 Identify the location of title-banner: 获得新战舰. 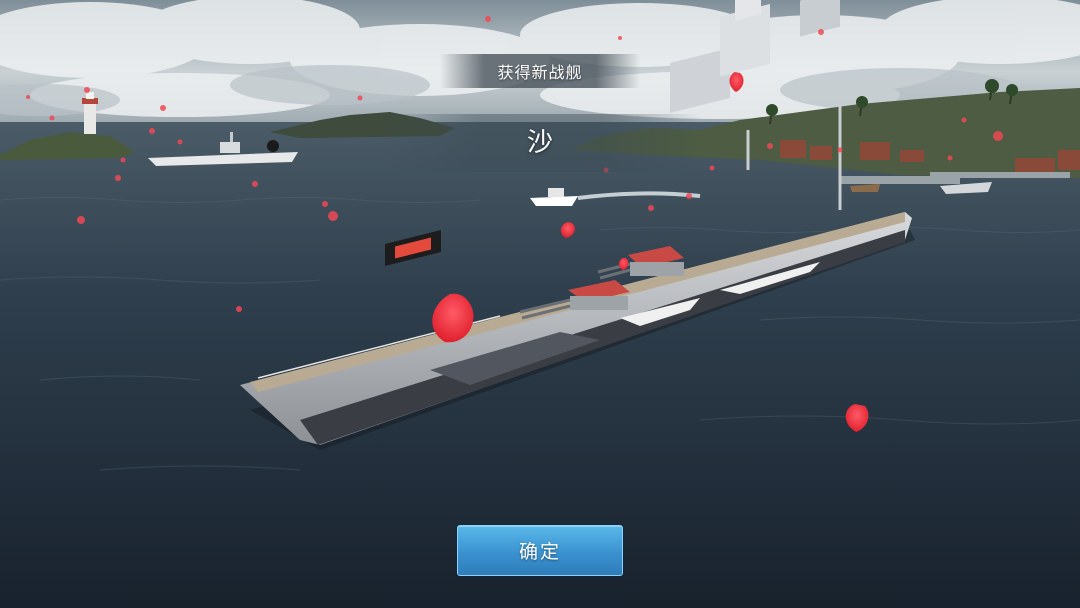
(540, 71).